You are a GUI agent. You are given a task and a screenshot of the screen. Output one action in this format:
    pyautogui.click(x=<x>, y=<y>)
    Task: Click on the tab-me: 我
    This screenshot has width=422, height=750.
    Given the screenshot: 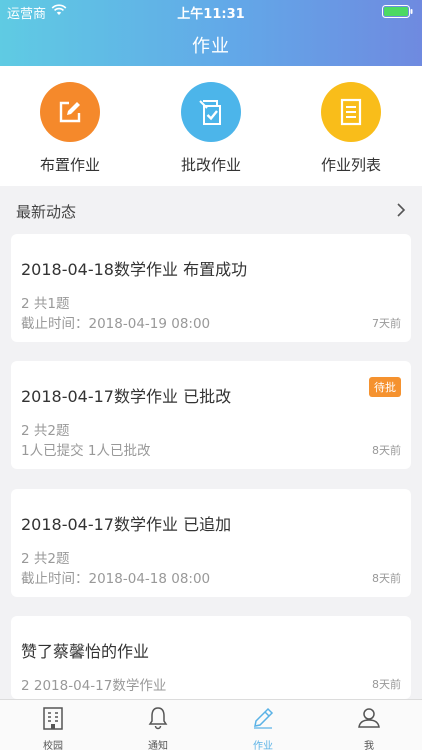 What is the action you would take?
    pyautogui.click(x=369, y=728)
    